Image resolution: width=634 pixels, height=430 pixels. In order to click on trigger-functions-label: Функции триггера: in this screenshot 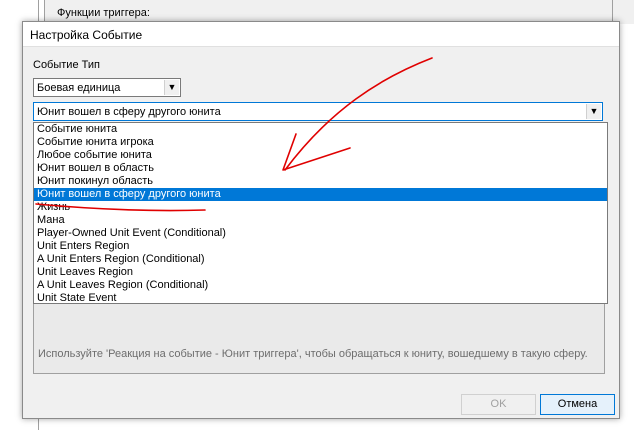, I will do `click(103, 13)`.